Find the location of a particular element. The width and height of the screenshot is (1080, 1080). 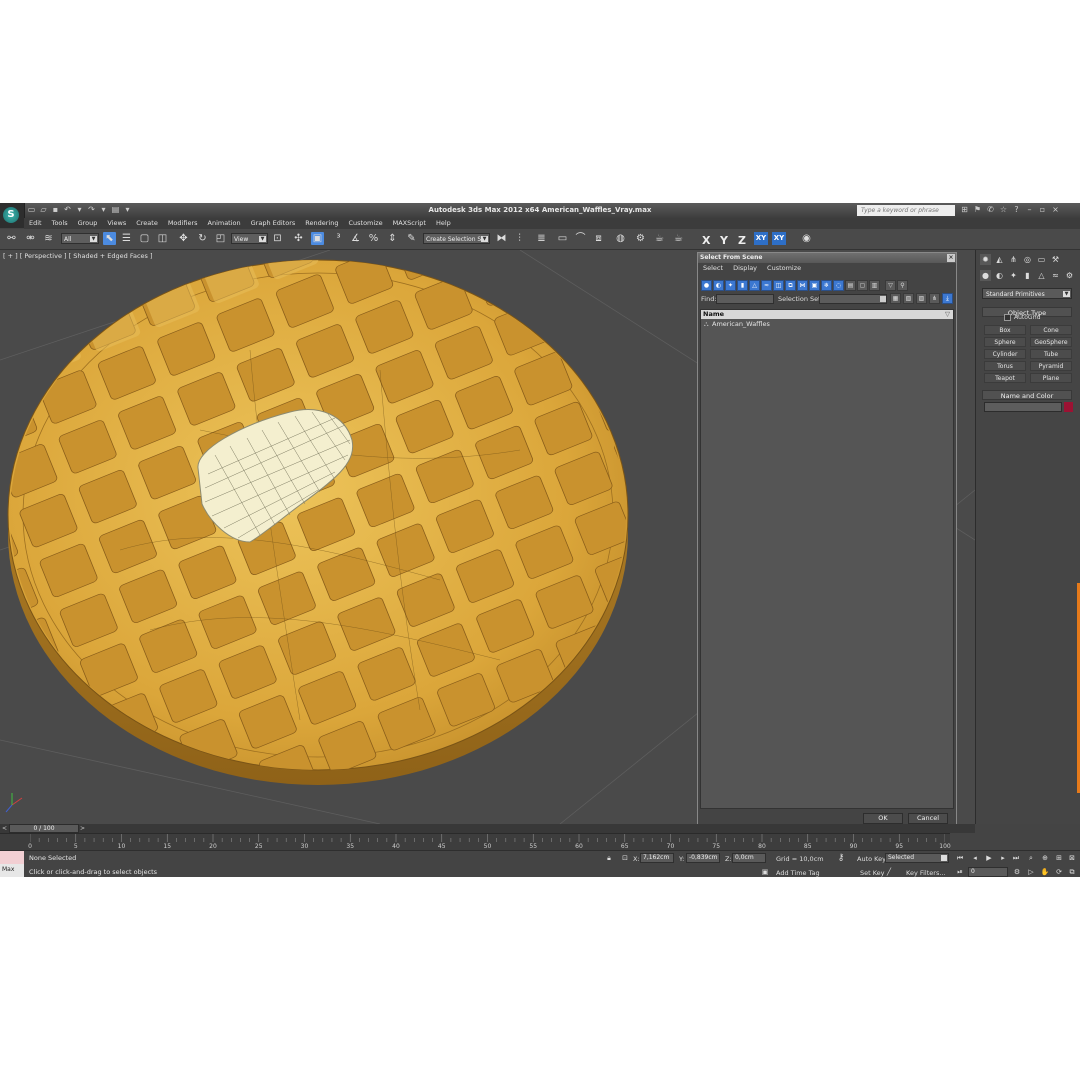

motion-tab-icon: ◎ is located at coordinates (1027, 259).